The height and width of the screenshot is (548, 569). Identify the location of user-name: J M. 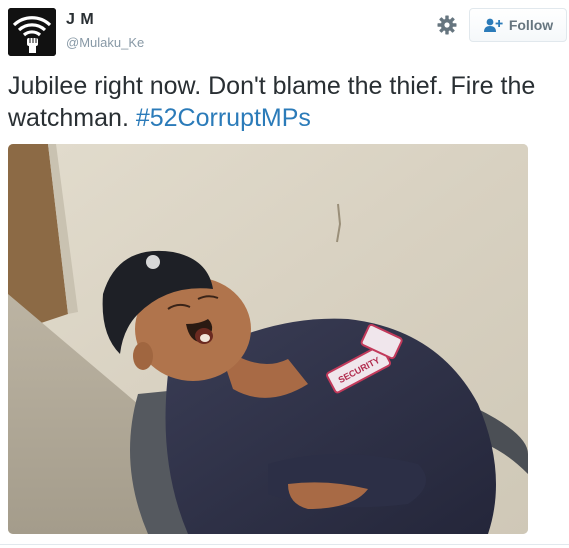
(80, 20).